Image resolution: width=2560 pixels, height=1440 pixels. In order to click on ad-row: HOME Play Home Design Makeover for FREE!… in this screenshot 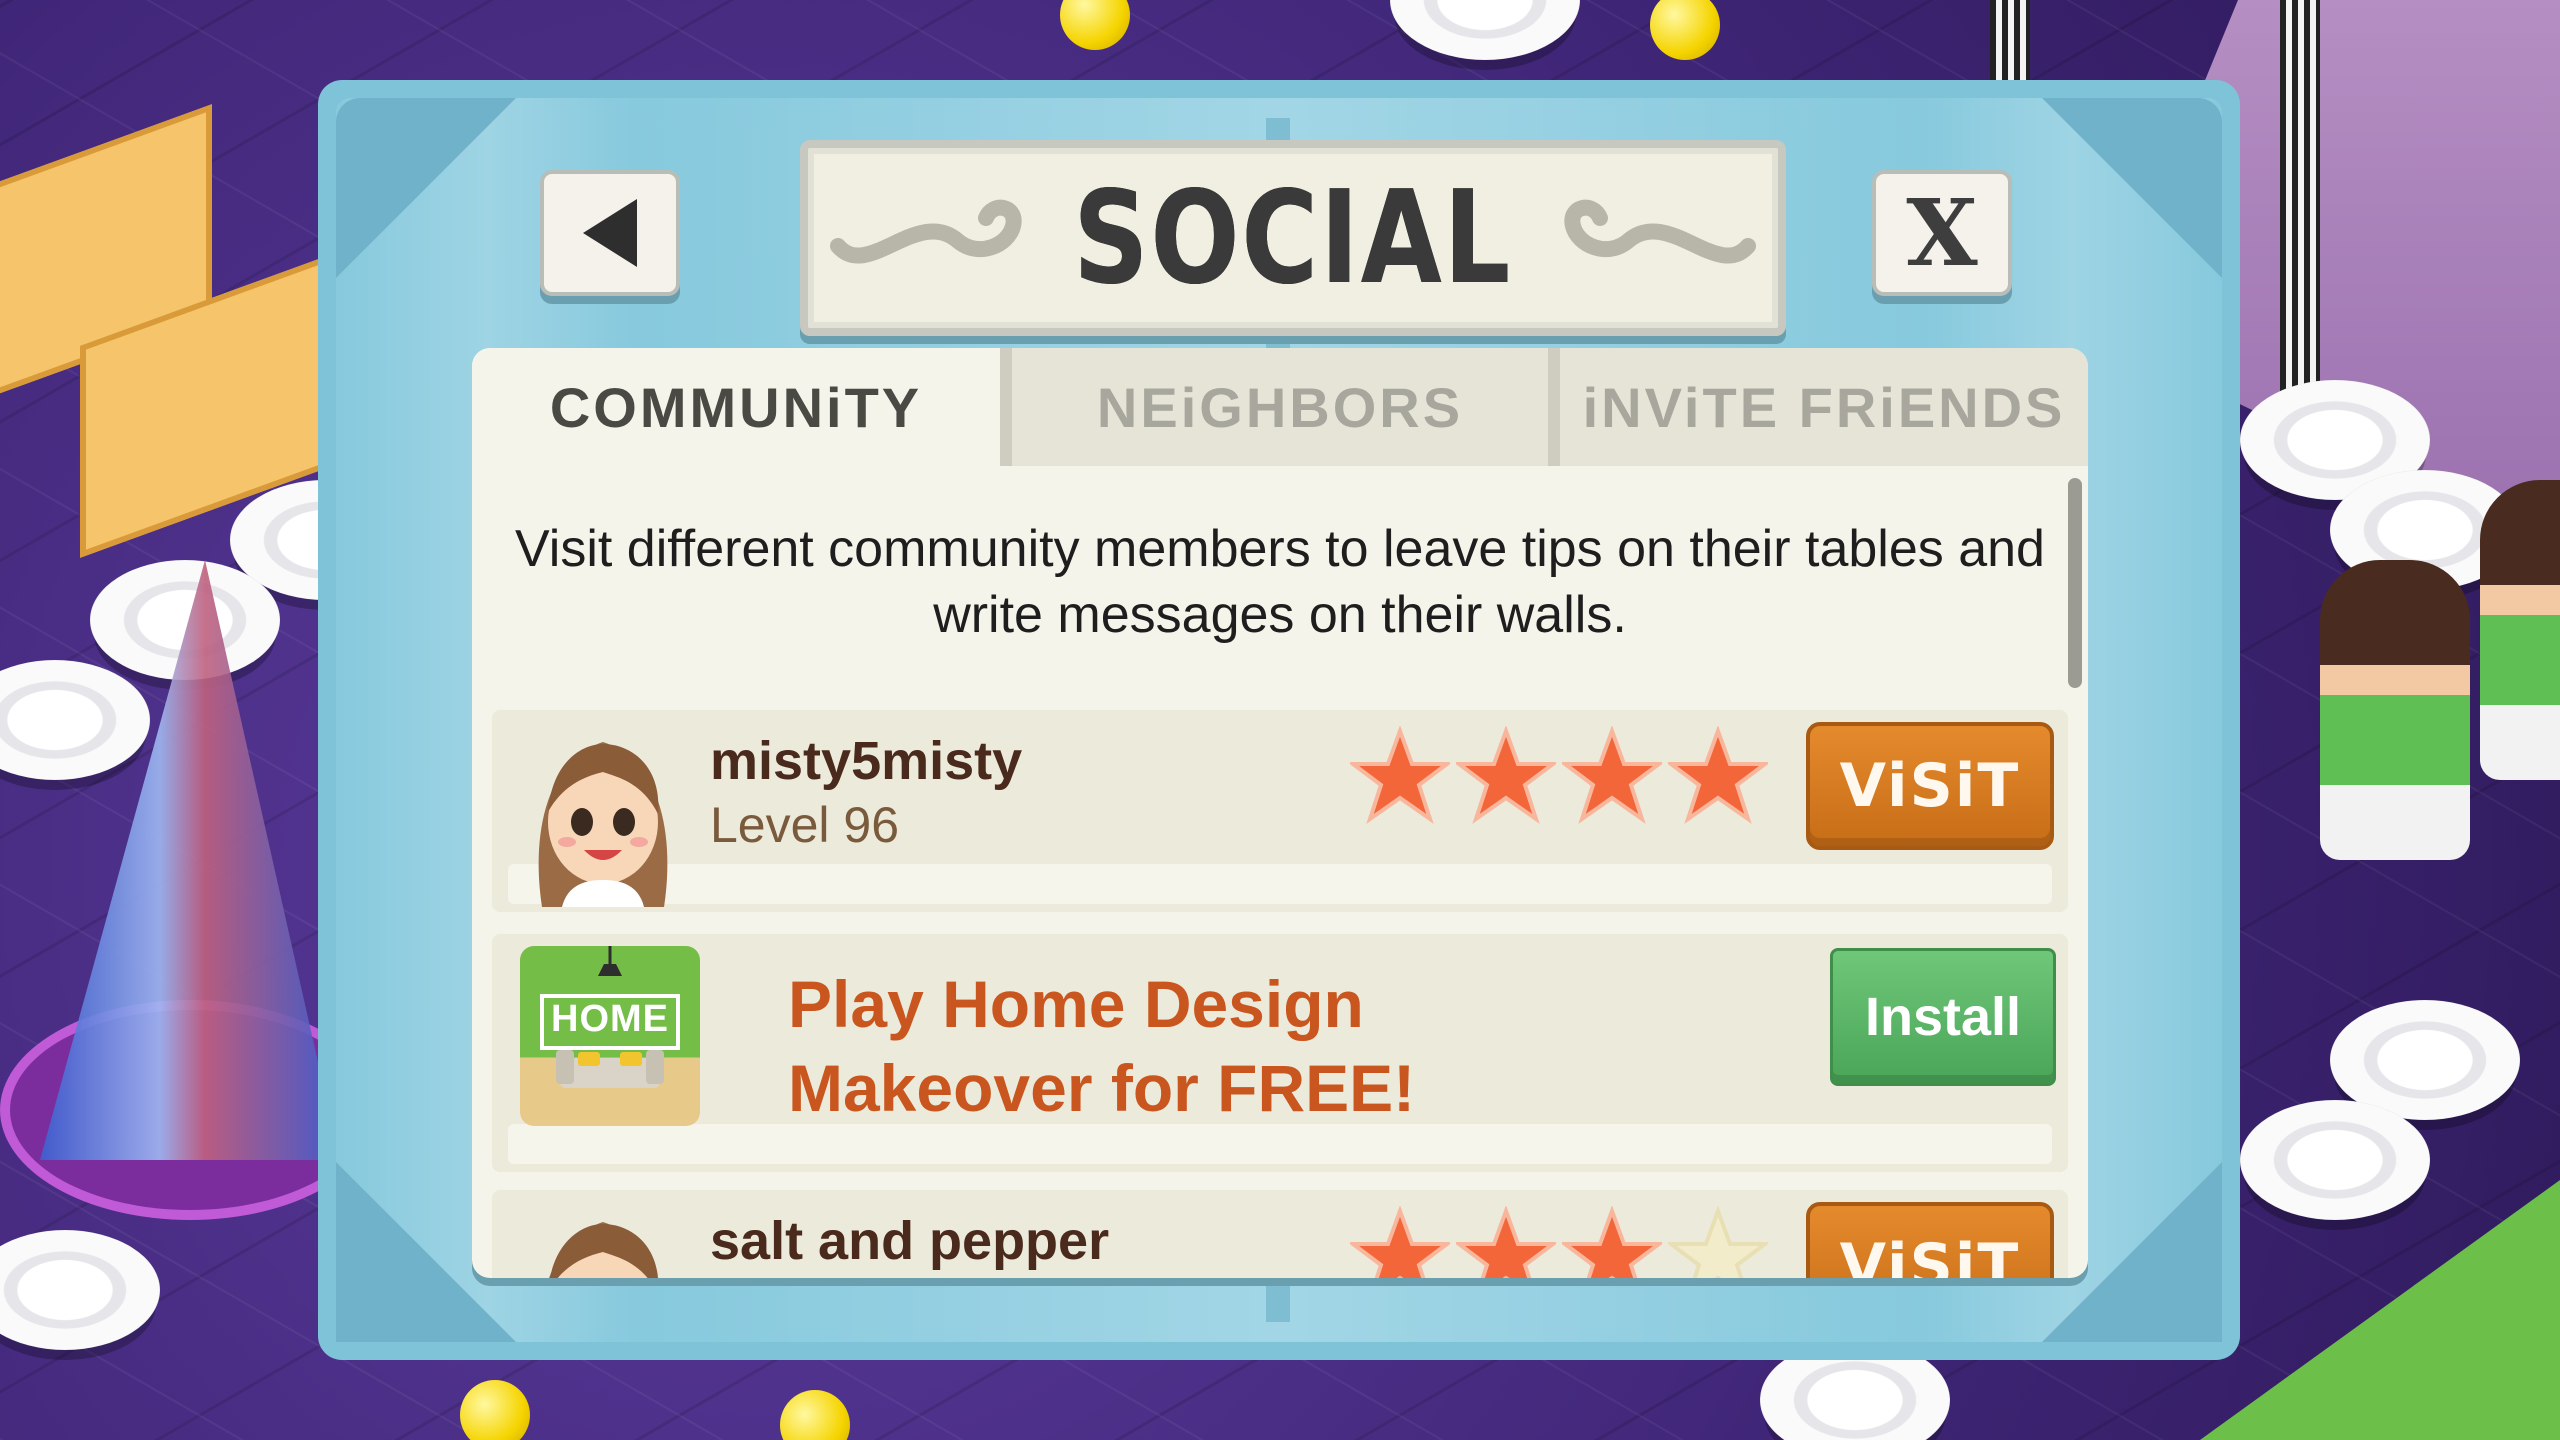, I will do `click(1280, 1053)`.